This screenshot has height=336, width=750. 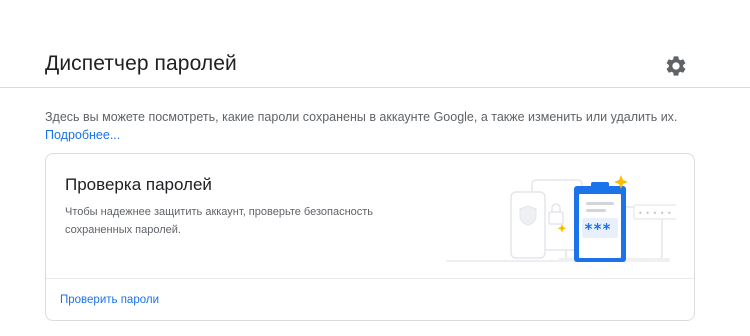 What do you see at coordinates (141, 63) in the screenshot?
I see `page-title: Диспетчер паролей` at bounding box center [141, 63].